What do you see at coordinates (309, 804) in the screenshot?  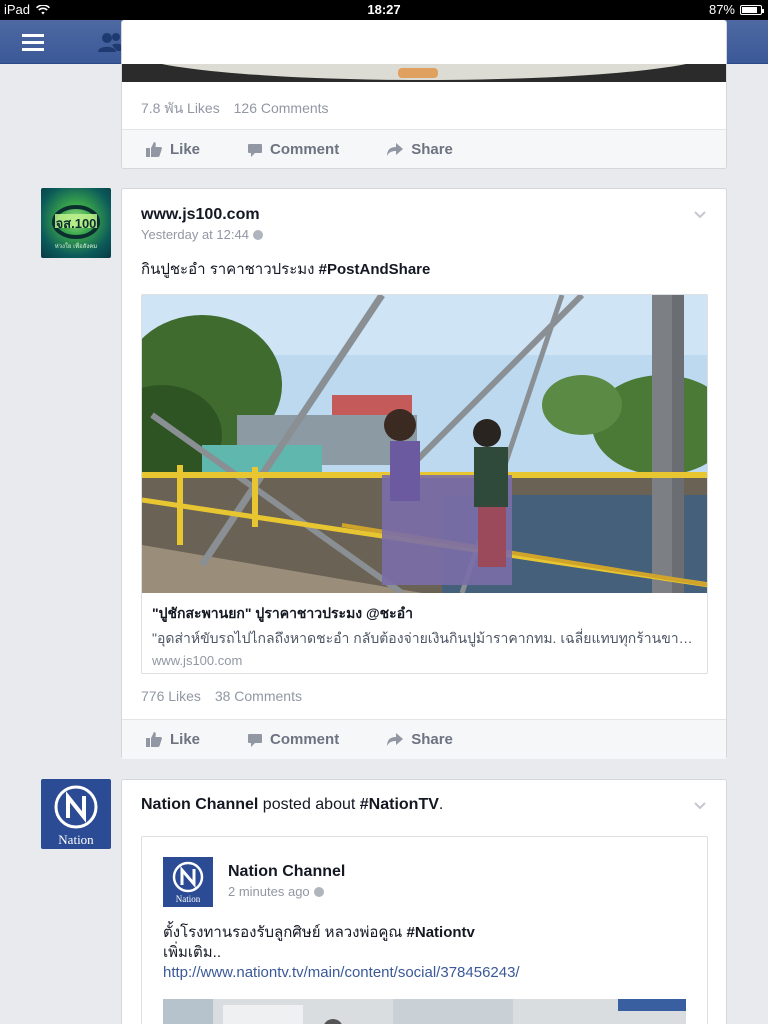 I see `posted-about-text: posted about` at bounding box center [309, 804].